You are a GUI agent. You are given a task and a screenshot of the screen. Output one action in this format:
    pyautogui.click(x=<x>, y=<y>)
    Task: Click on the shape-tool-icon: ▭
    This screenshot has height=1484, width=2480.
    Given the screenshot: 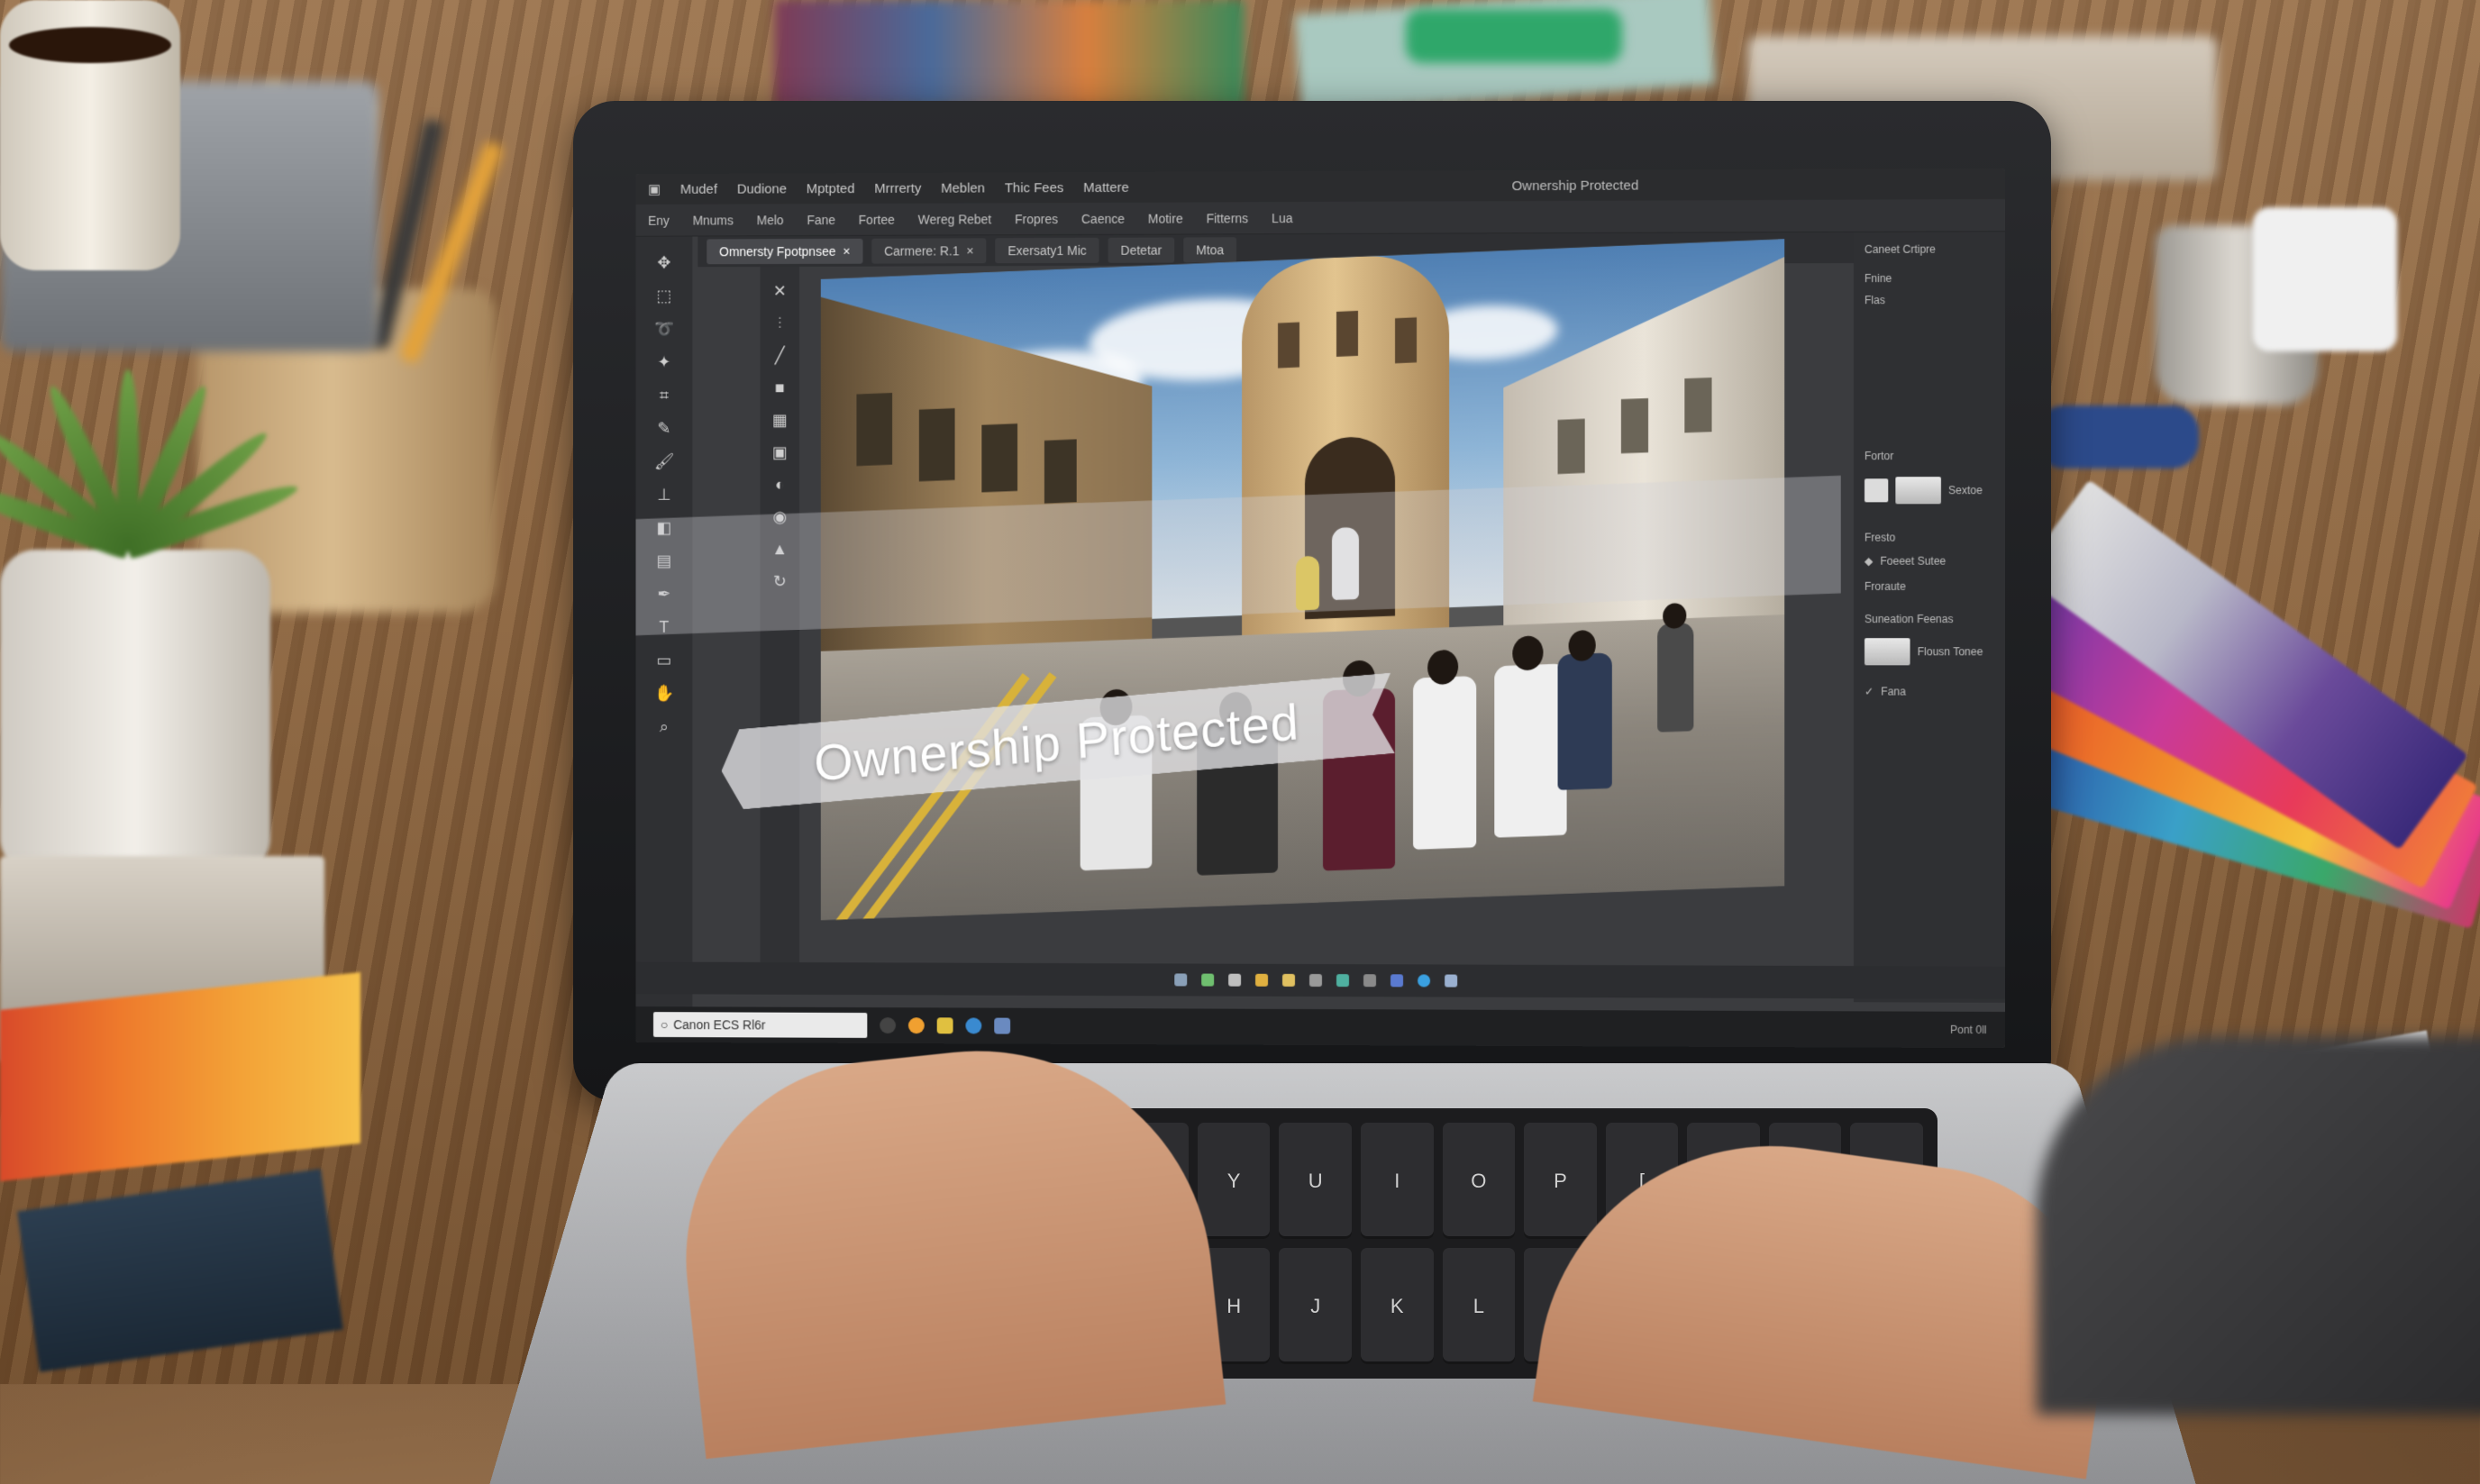 What is the action you would take?
    pyautogui.click(x=664, y=660)
    